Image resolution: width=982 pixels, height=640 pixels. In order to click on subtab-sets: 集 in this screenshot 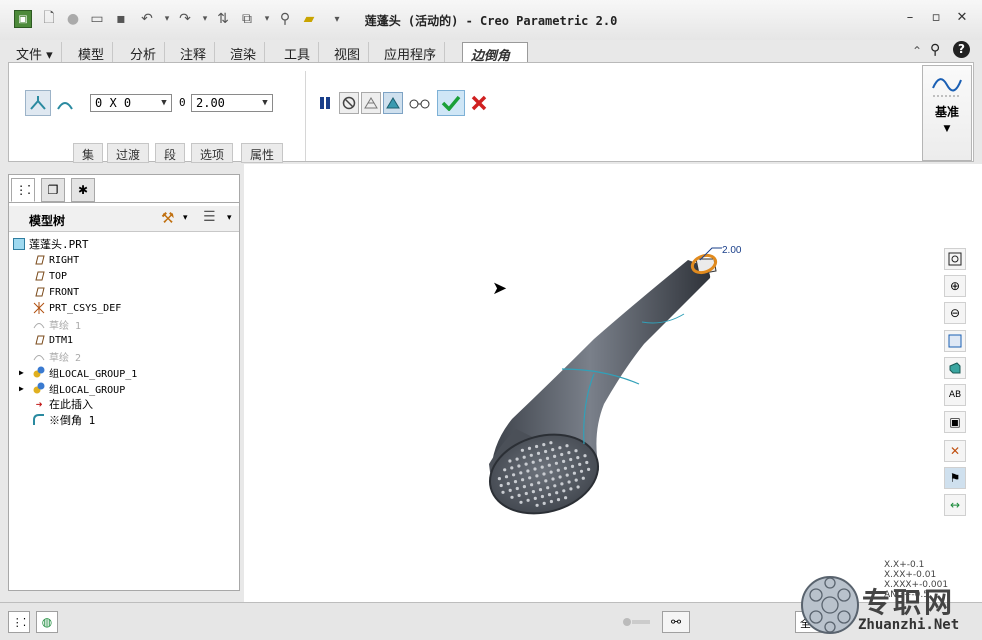, I will do `click(88, 153)`.